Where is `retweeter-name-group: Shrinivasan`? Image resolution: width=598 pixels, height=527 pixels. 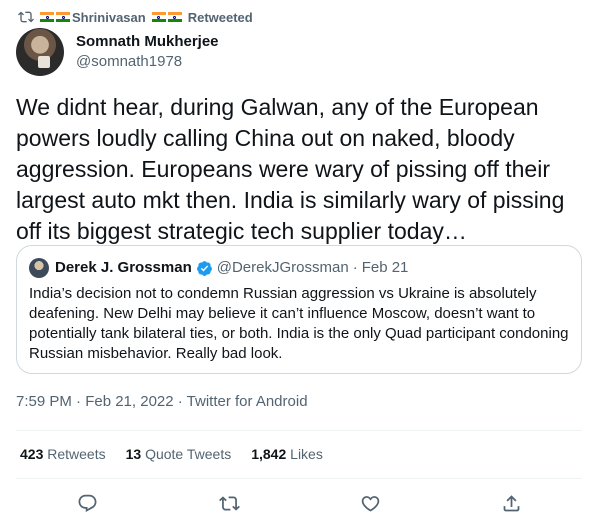 retweeter-name-group: Shrinivasan is located at coordinates (111, 17).